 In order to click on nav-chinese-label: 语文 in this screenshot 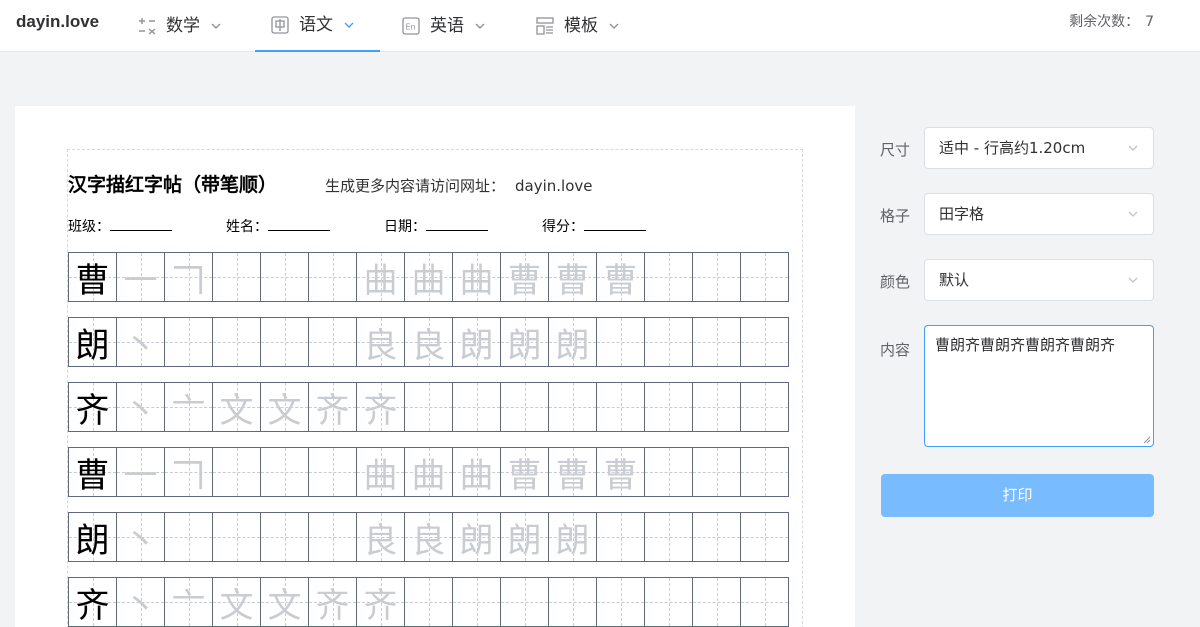, I will do `click(316, 25)`.